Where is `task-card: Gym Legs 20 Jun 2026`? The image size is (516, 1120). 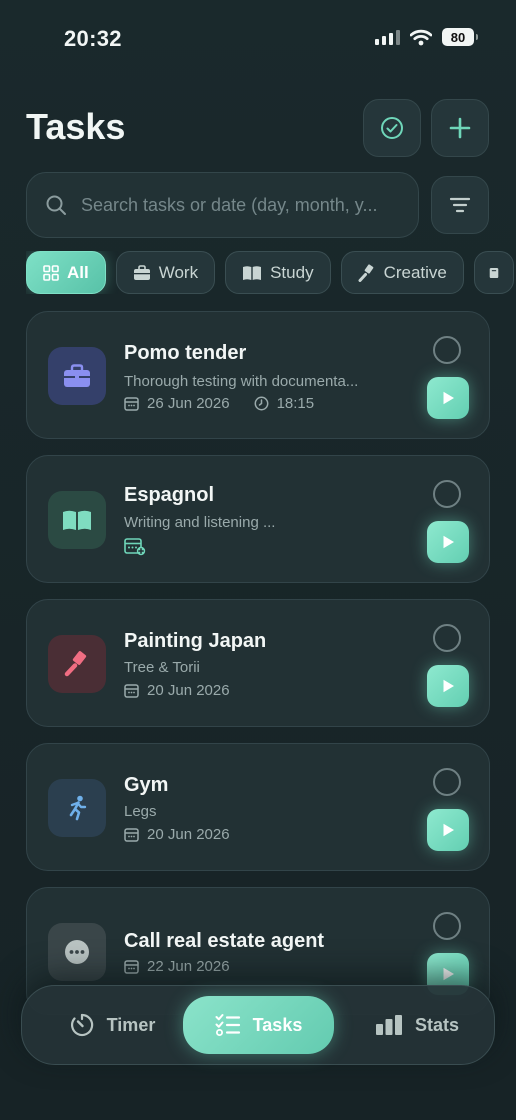 task-card: Gym Legs 20 Jun 2026 is located at coordinates (258, 807).